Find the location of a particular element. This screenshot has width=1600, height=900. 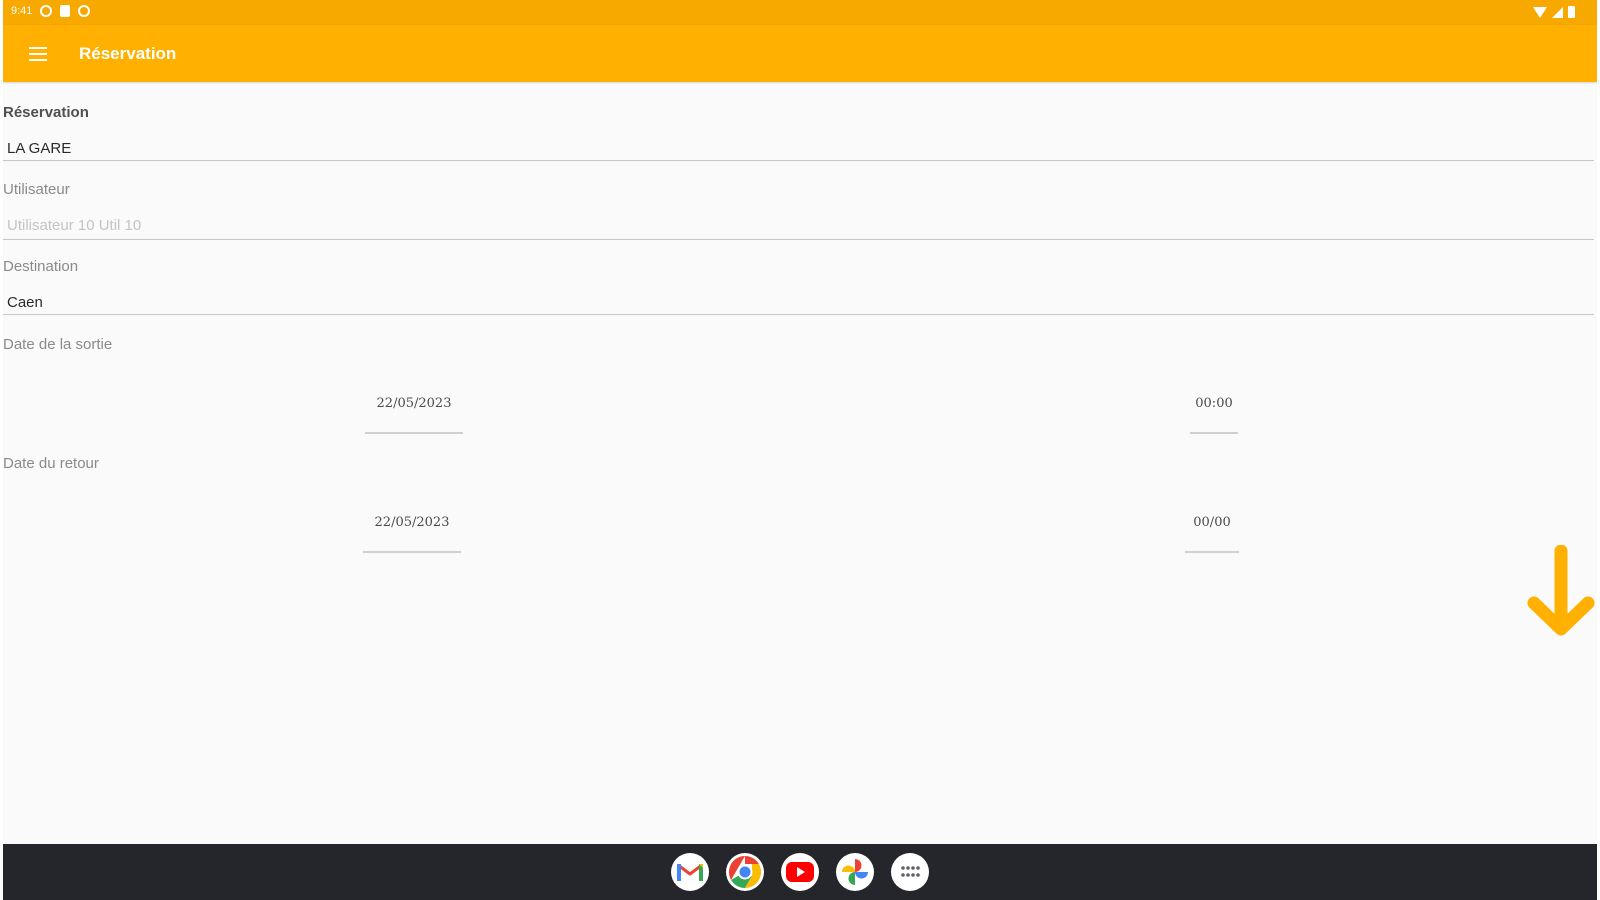

date-retour-time-underline is located at coordinates (1212, 552).